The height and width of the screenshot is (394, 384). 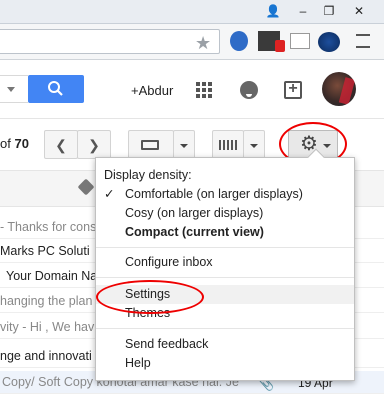 I want to click on chrome-menu-icon, so click(x=363, y=41).